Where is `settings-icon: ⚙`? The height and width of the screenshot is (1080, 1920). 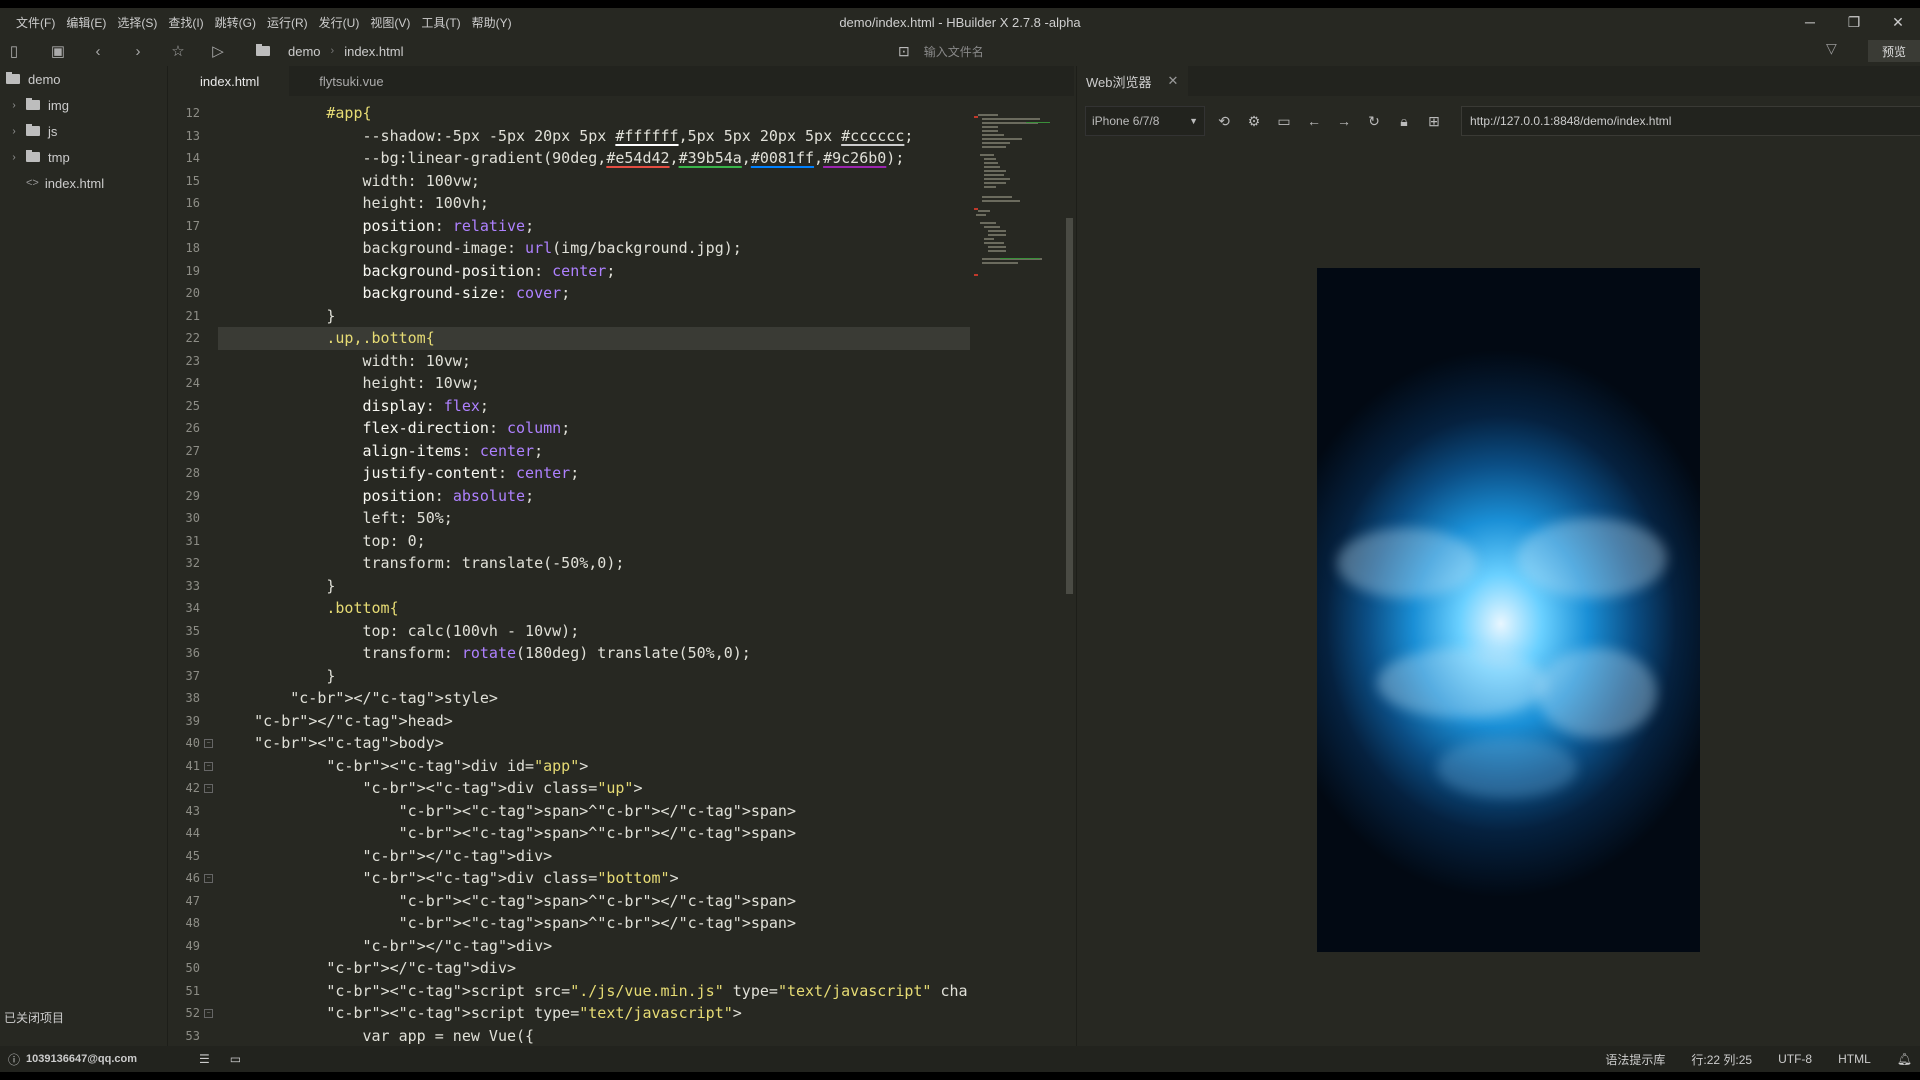
settings-icon: ⚙ is located at coordinates (1254, 121).